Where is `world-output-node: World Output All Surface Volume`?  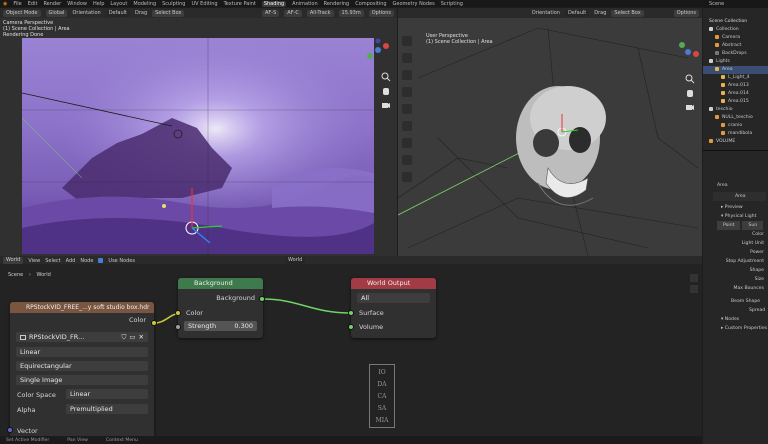 world-output-node: World Output All Surface Volume is located at coordinates (393, 308).